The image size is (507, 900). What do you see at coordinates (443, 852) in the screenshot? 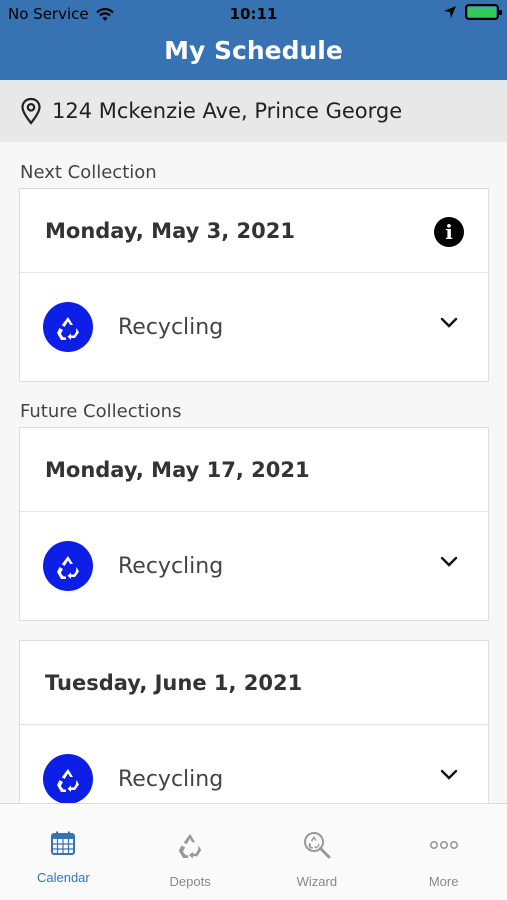
I see `tab-more: More` at bounding box center [443, 852].